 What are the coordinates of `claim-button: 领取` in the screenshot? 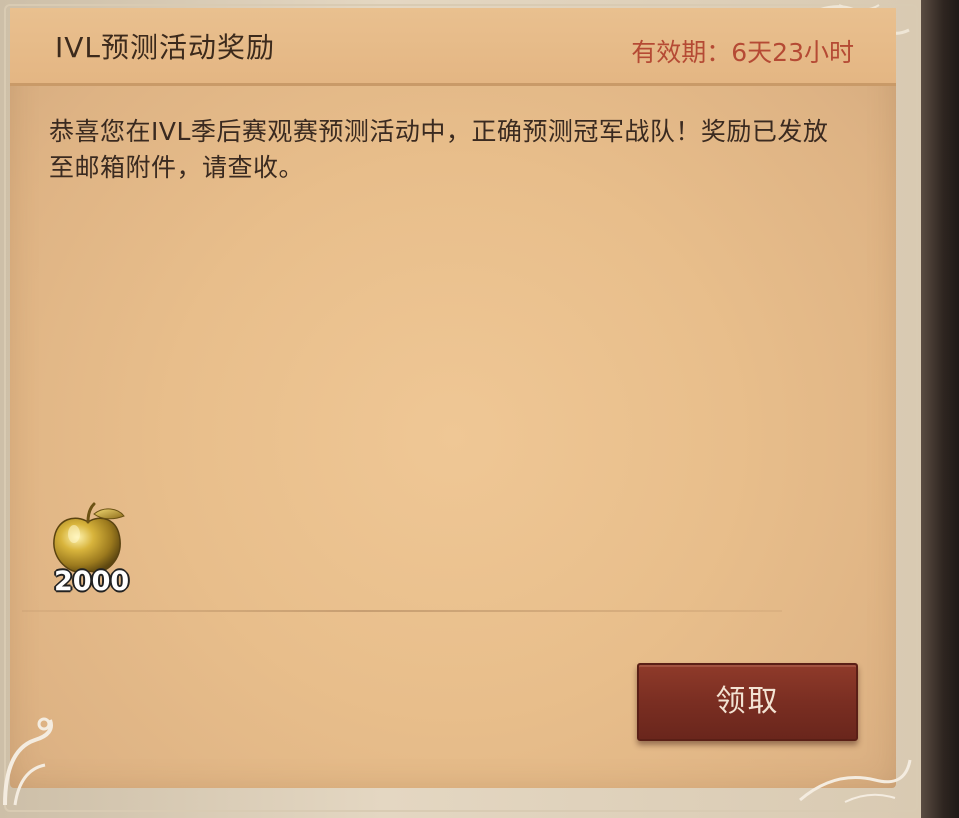 It's located at (747, 702).